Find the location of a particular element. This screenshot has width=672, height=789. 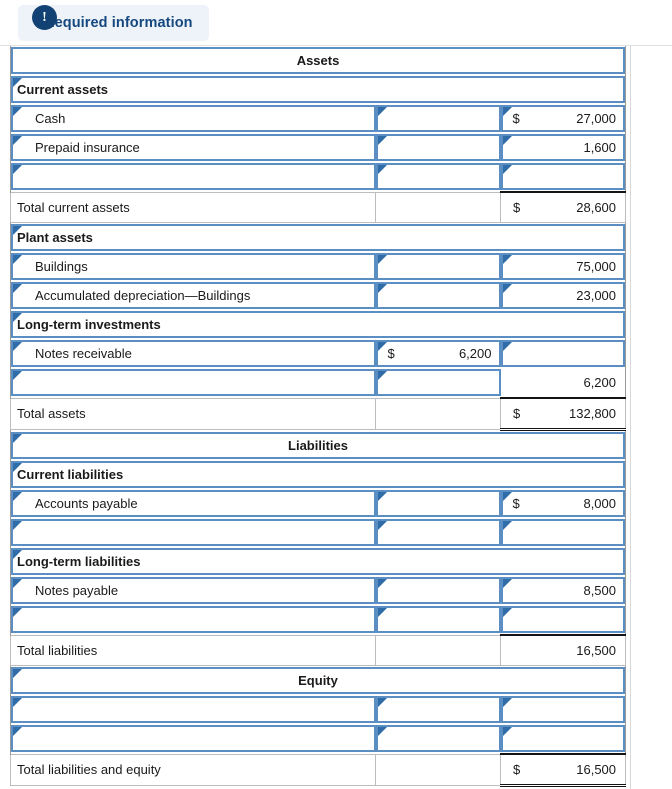

amount-input: 1,600 is located at coordinates (563, 147).